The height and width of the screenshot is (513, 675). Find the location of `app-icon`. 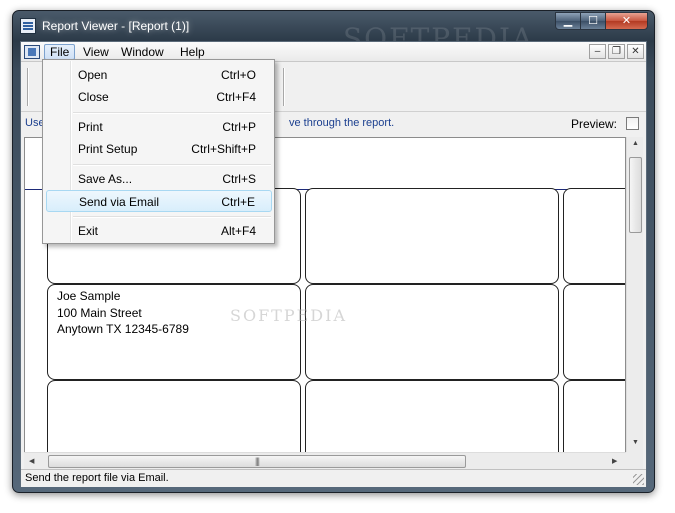

app-icon is located at coordinates (28, 26).